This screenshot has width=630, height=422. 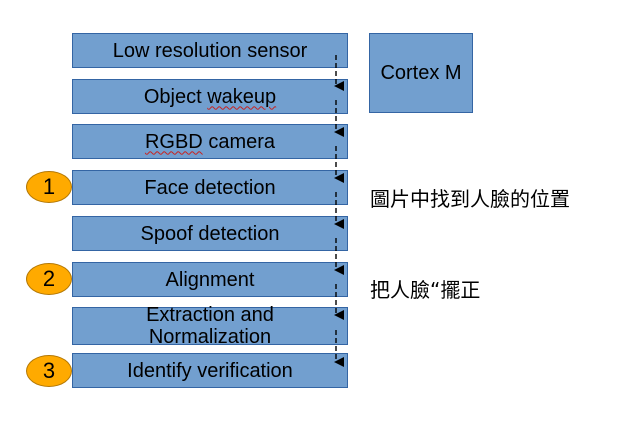 What do you see at coordinates (339, 211) in the screenshot?
I see `flow-arrows` at bounding box center [339, 211].